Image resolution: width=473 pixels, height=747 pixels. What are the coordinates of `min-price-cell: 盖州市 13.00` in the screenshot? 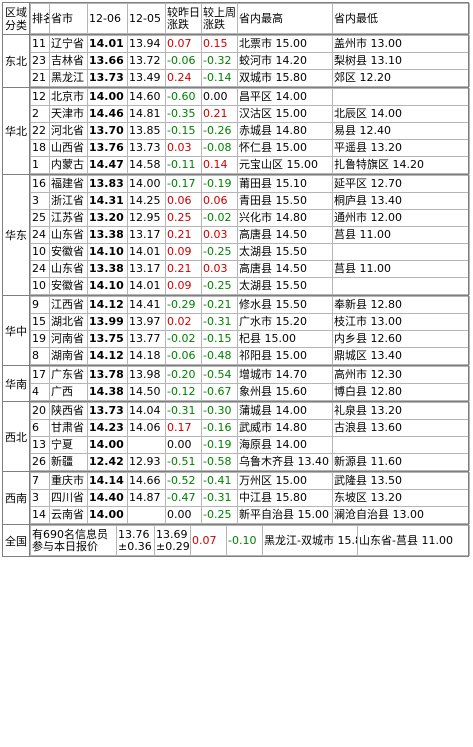 It's located at (401, 44).